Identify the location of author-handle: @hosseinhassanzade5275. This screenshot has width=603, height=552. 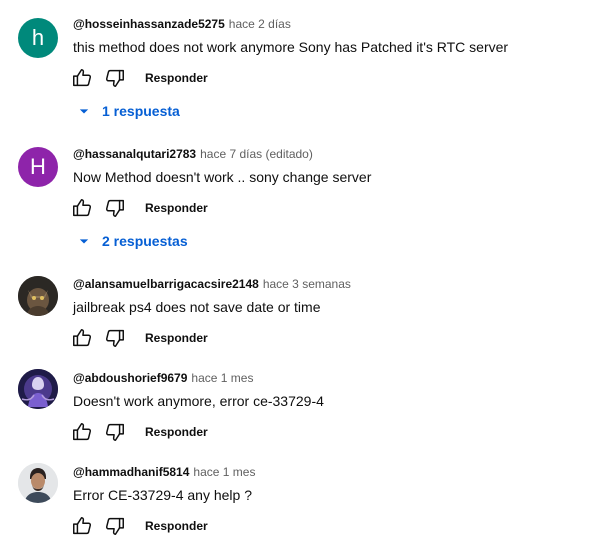
(149, 24).